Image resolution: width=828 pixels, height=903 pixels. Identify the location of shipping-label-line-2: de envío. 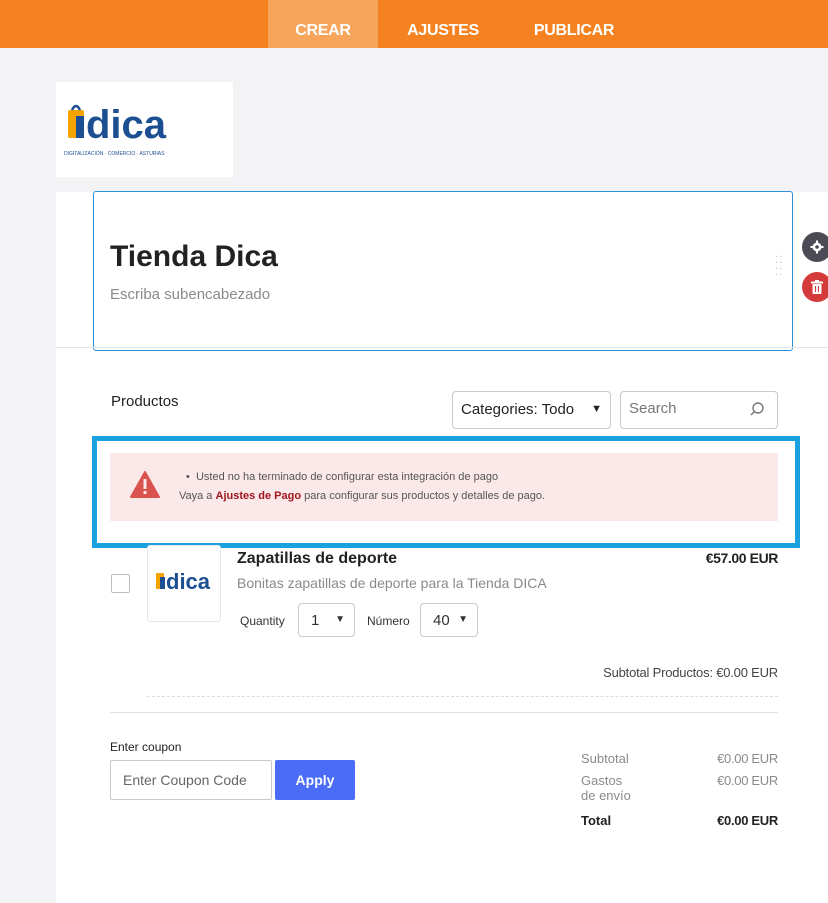
(606, 795).